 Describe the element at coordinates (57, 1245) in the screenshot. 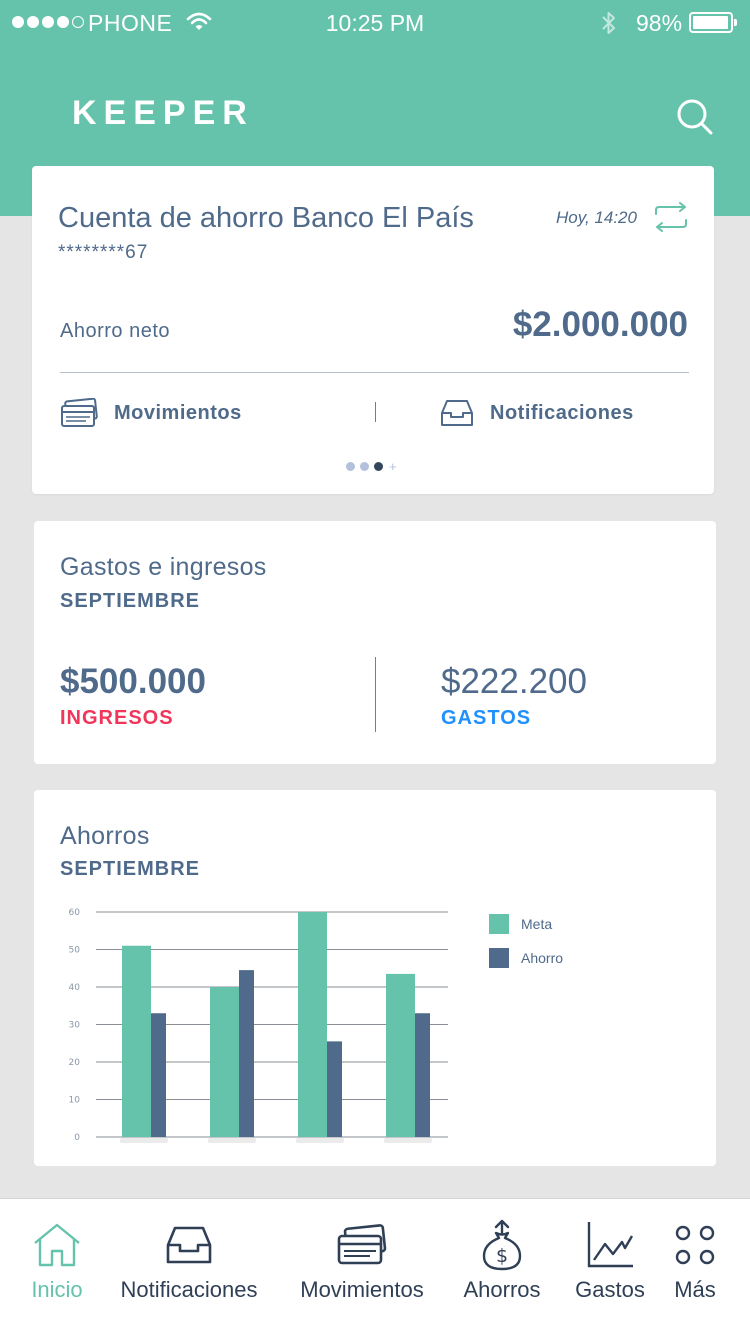

I see `home-icon` at that location.